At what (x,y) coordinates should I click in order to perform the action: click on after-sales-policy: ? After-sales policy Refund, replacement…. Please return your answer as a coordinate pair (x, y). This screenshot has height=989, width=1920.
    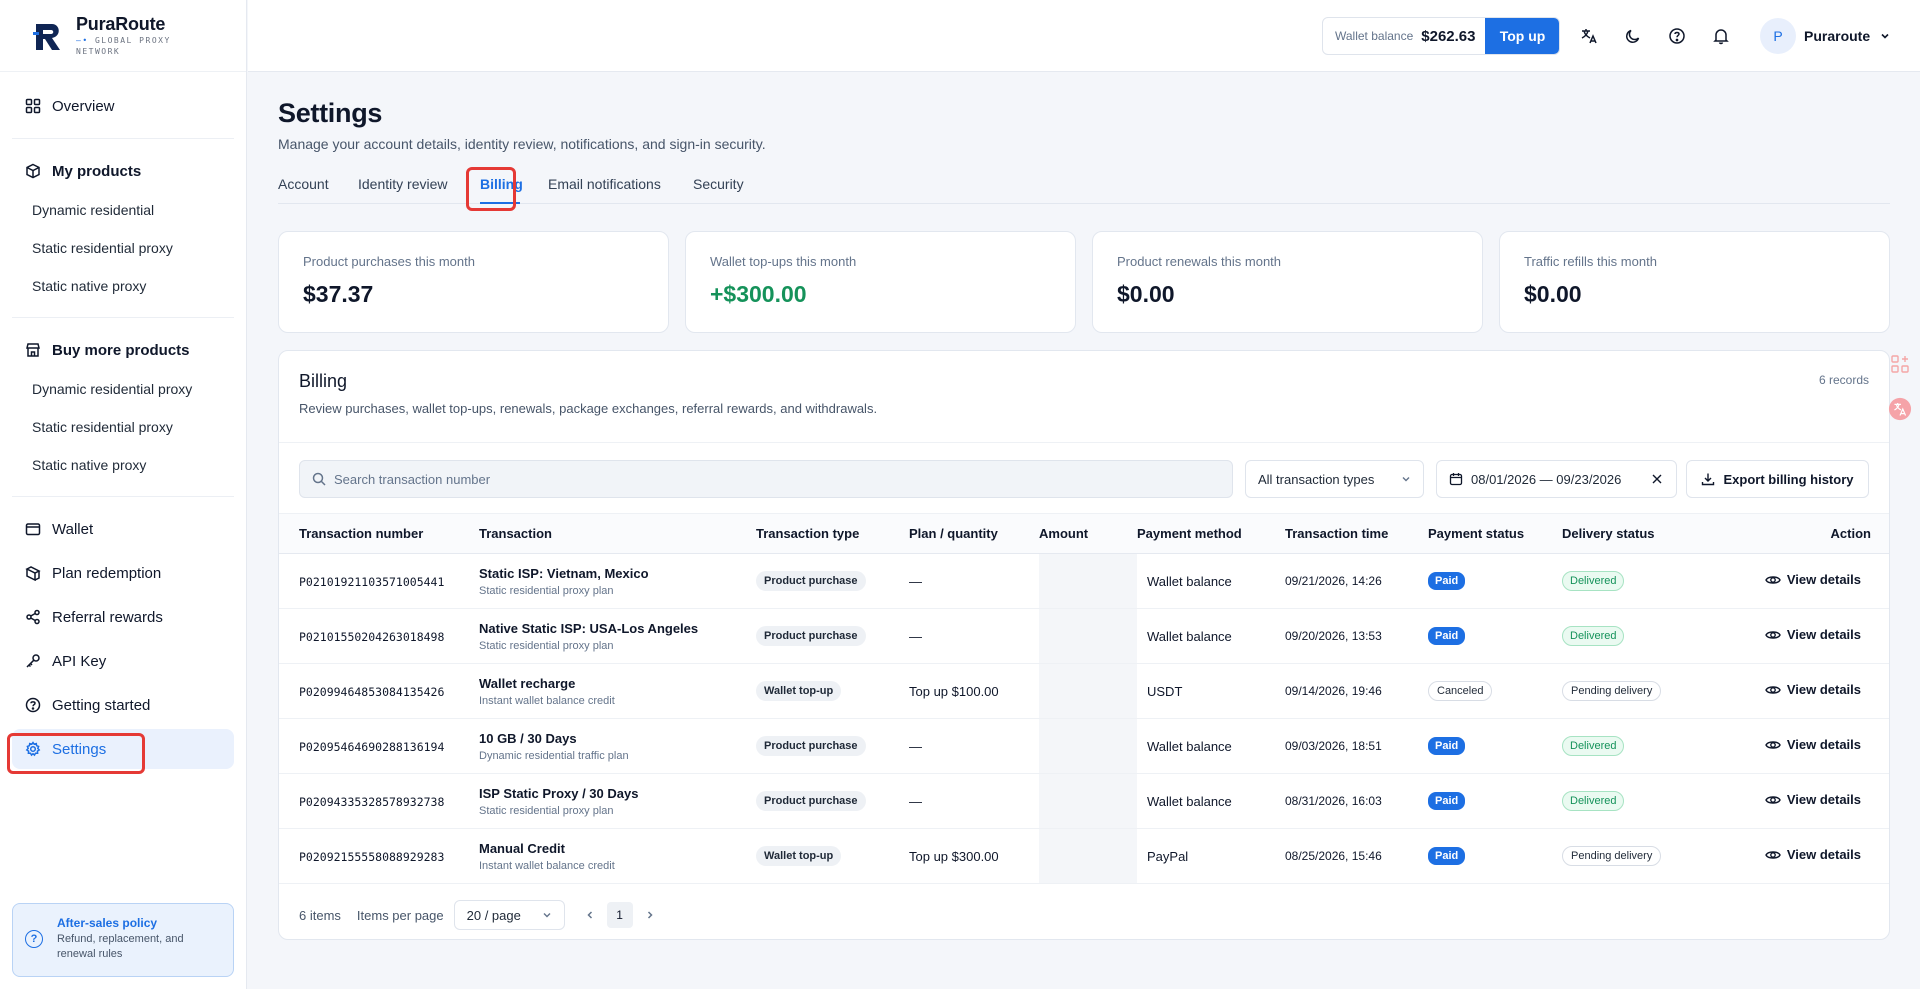
    Looking at the image, I should click on (123, 940).